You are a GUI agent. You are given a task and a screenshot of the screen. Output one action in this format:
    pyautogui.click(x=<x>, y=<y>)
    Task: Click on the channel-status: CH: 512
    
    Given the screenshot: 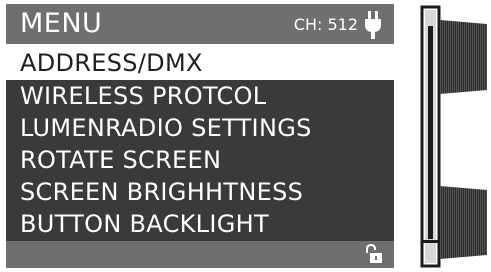 What is the action you would take?
    pyautogui.click(x=338, y=25)
    